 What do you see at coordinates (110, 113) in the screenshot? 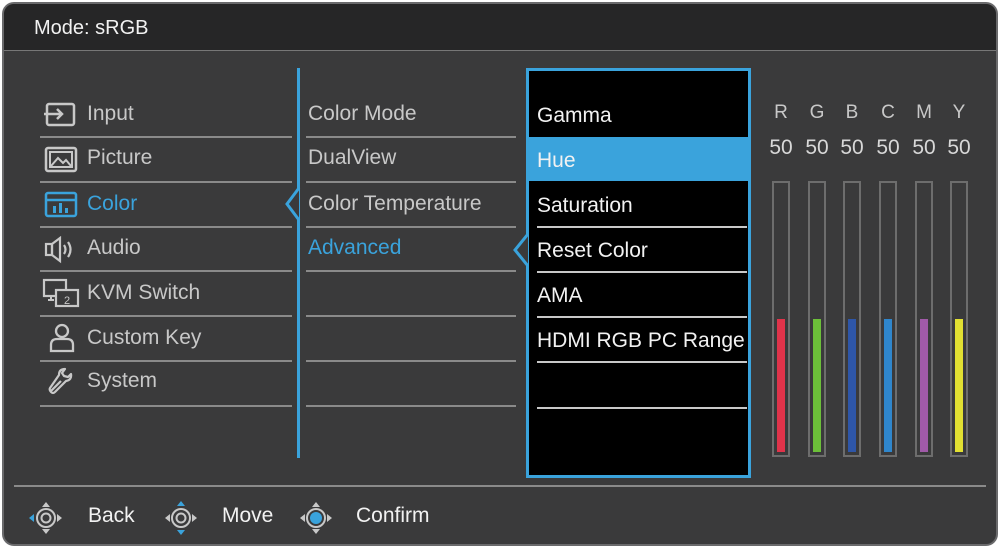
I see `menu-label-input: Input` at bounding box center [110, 113].